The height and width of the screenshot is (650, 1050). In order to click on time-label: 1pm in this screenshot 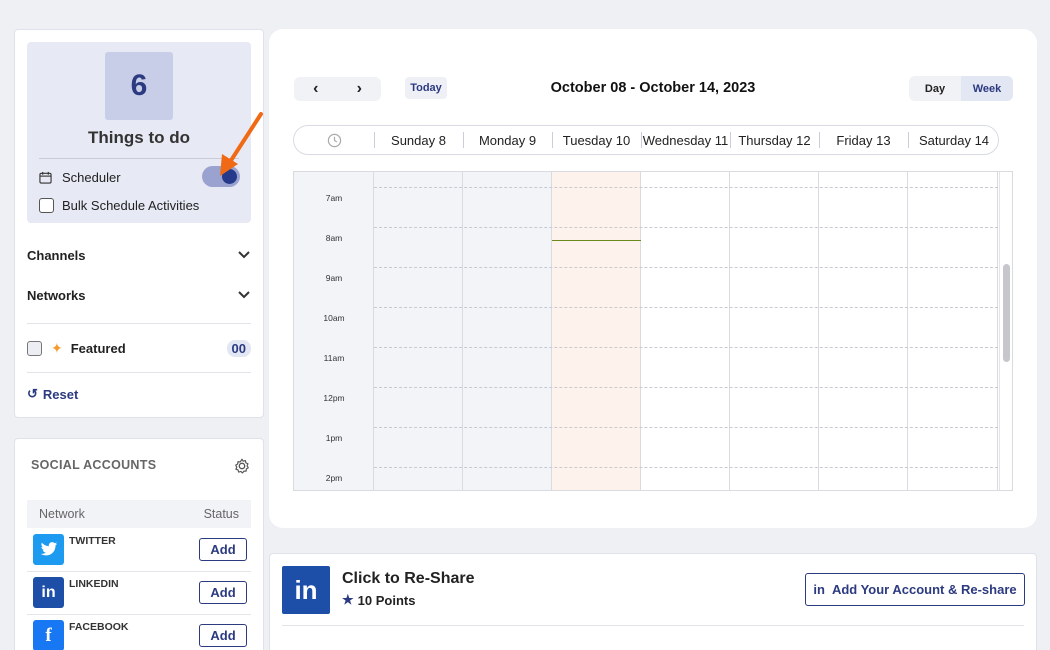, I will do `click(334, 438)`.